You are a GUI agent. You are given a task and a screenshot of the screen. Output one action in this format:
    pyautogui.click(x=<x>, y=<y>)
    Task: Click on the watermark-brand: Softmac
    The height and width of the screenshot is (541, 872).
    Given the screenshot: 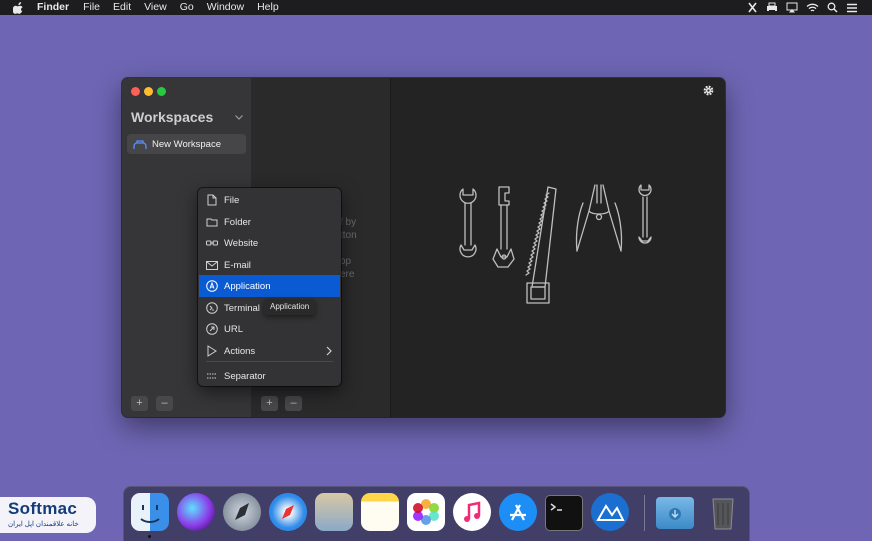 What is the action you would take?
    pyautogui.click(x=43, y=508)
    